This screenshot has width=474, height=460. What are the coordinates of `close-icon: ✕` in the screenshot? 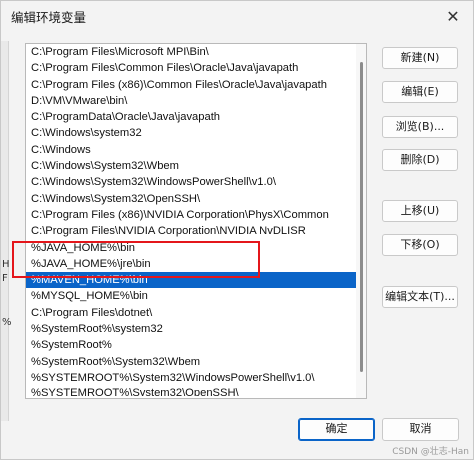 It's located at (453, 17).